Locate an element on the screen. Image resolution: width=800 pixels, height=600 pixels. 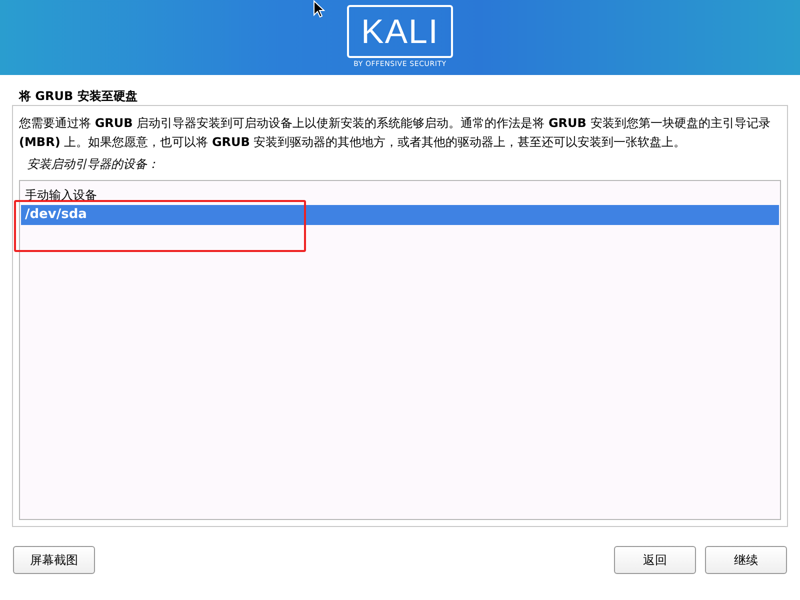
description-text: 您需要通过将 GRUB 启动引导器安装到可启动设备上以使新安装的系统能够启动。通常的作法是将 GRUB 安装到您第一块硬盘的主引导记录 (MBR) 上。如果您愿意，也可以将 GRUB 安装到驱动器的其他地方，或者其他的驱动器上，甚至还可以安装到一张软盘上。 is located at coordinates (395, 133).